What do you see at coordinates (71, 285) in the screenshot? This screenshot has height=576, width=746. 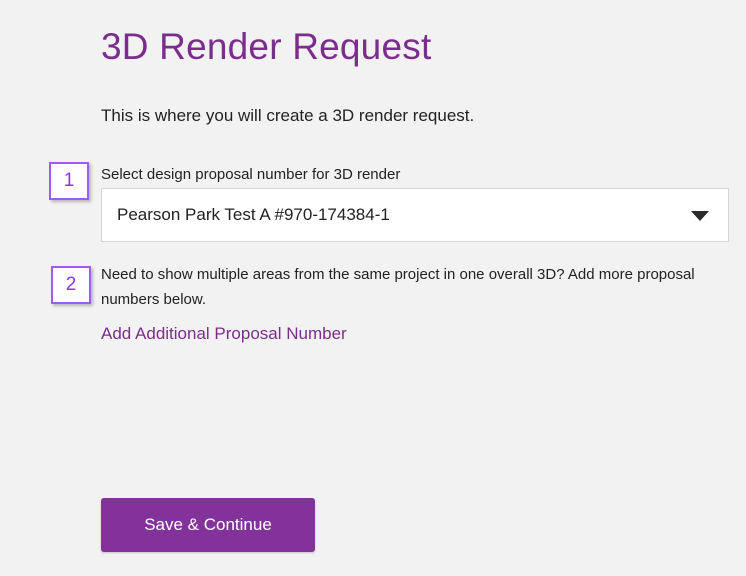 I see `step-badge-2: 2` at bounding box center [71, 285].